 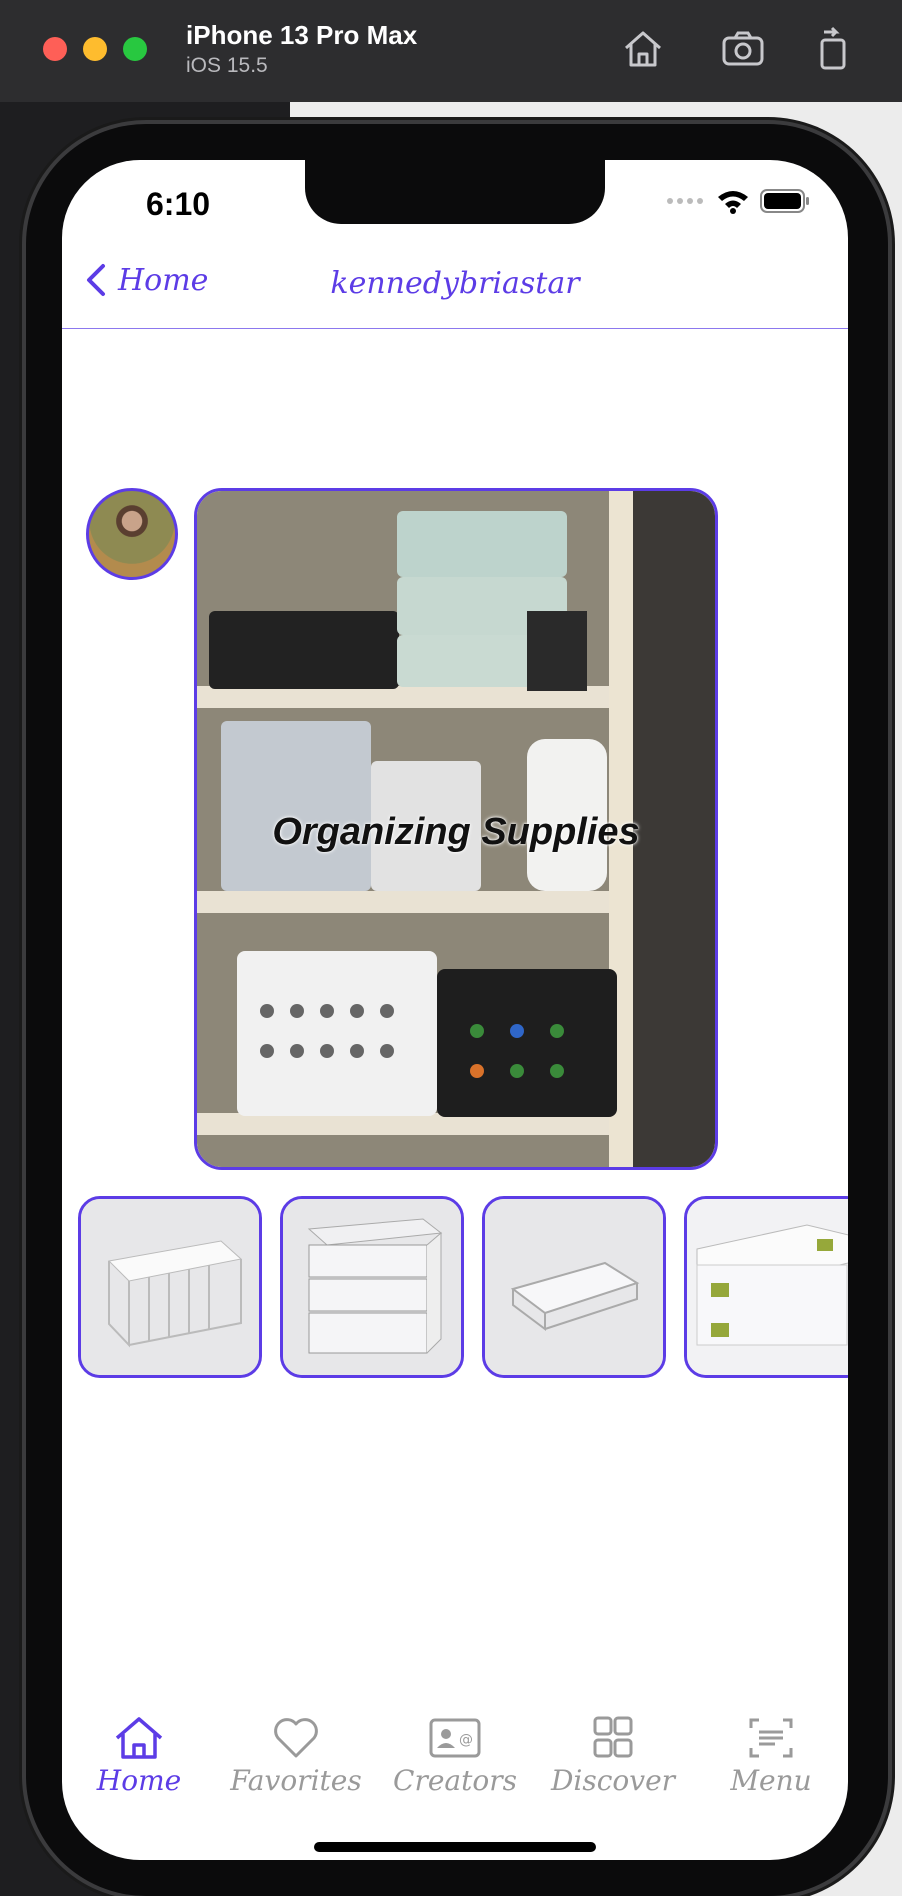 I want to click on grid-icon, so click(x=613, y=1737).